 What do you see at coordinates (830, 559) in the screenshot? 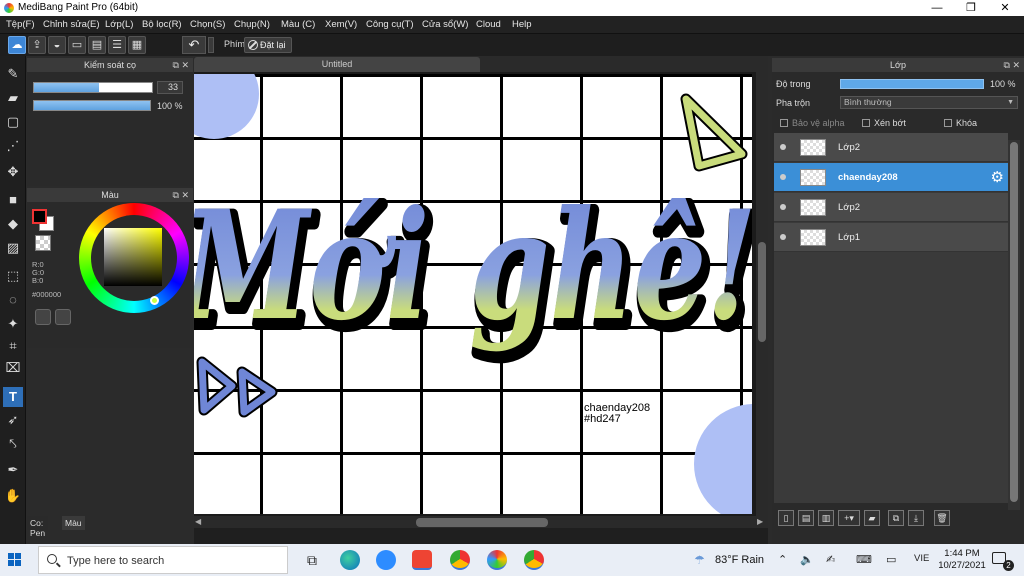
I see `pen-input-icon: ✍` at bounding box center [830, 559].